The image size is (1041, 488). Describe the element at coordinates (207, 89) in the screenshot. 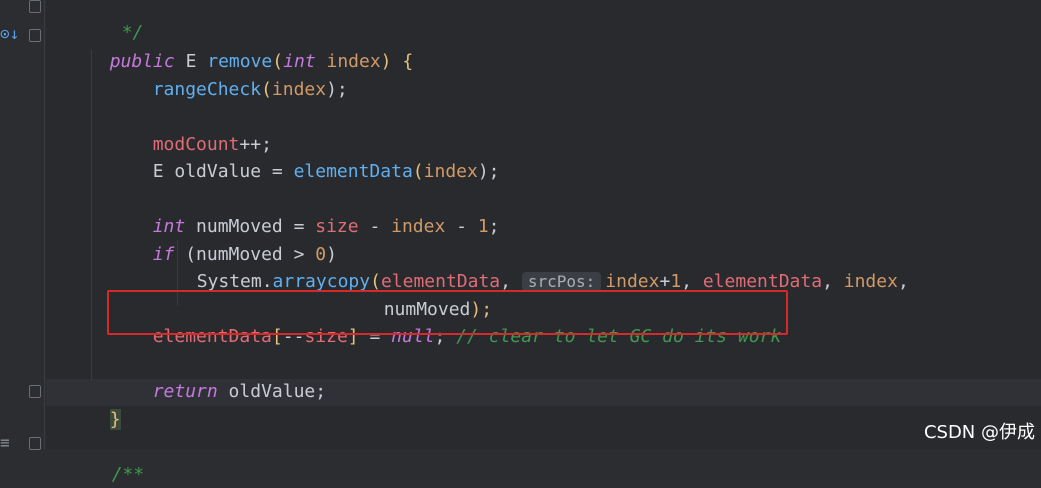

I see `call-rangecheck: rangeCheck` at that location.